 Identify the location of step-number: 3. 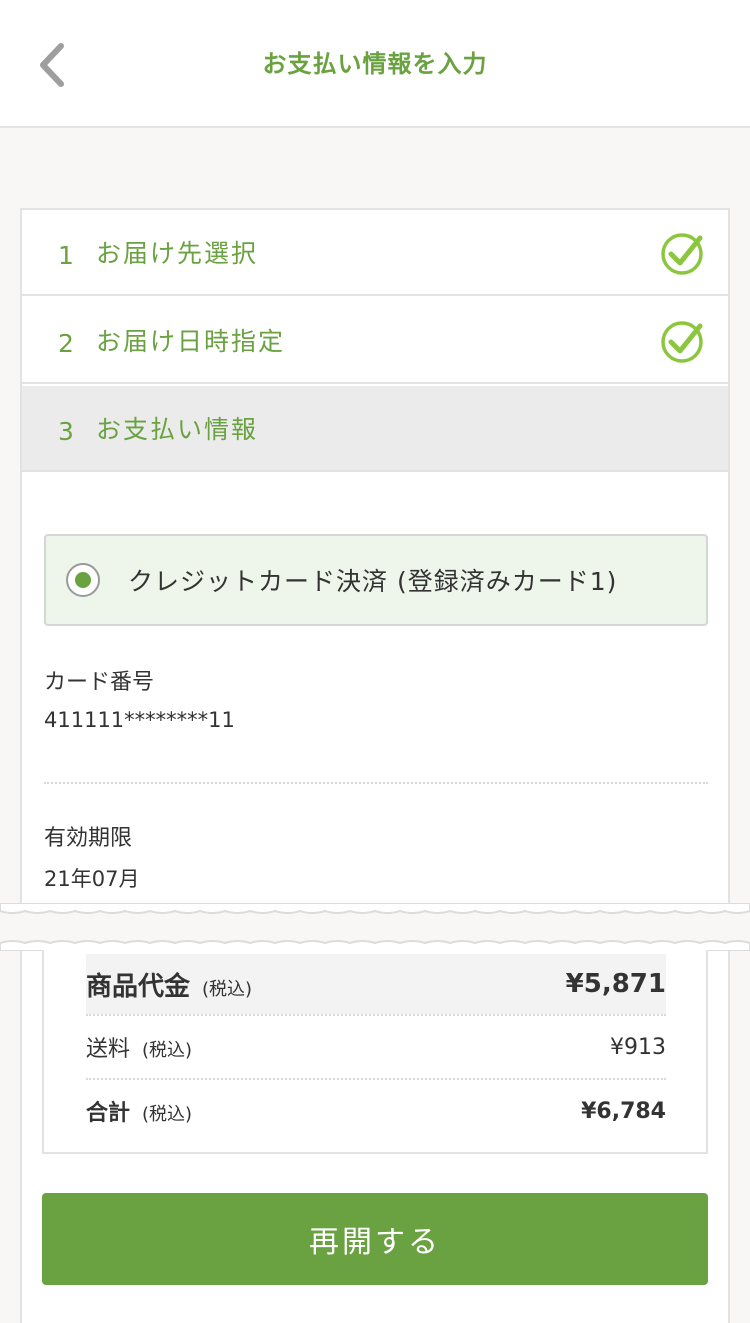
(66, 431).